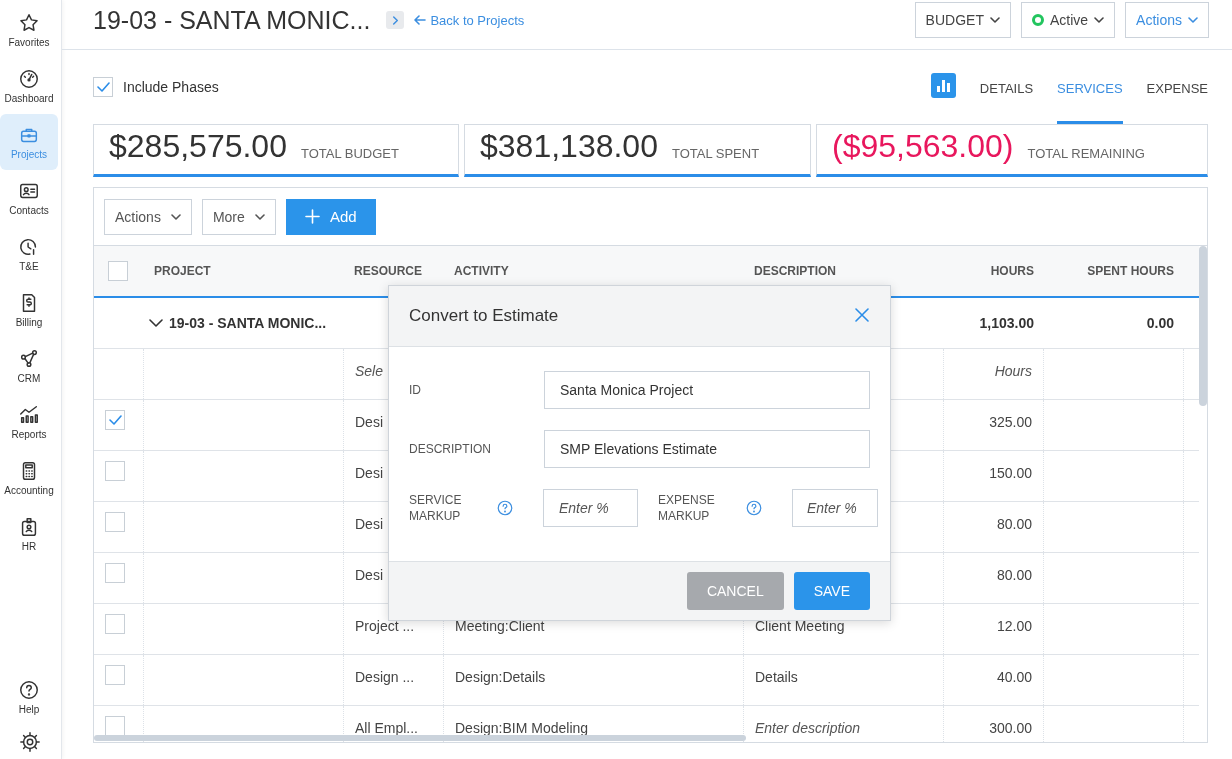 This screenshot has height=759, width=1232. What do you see at coordinates (420, 20) in the screenshot?
I see `arrow-left-icon` at bounding box center [420, 20].